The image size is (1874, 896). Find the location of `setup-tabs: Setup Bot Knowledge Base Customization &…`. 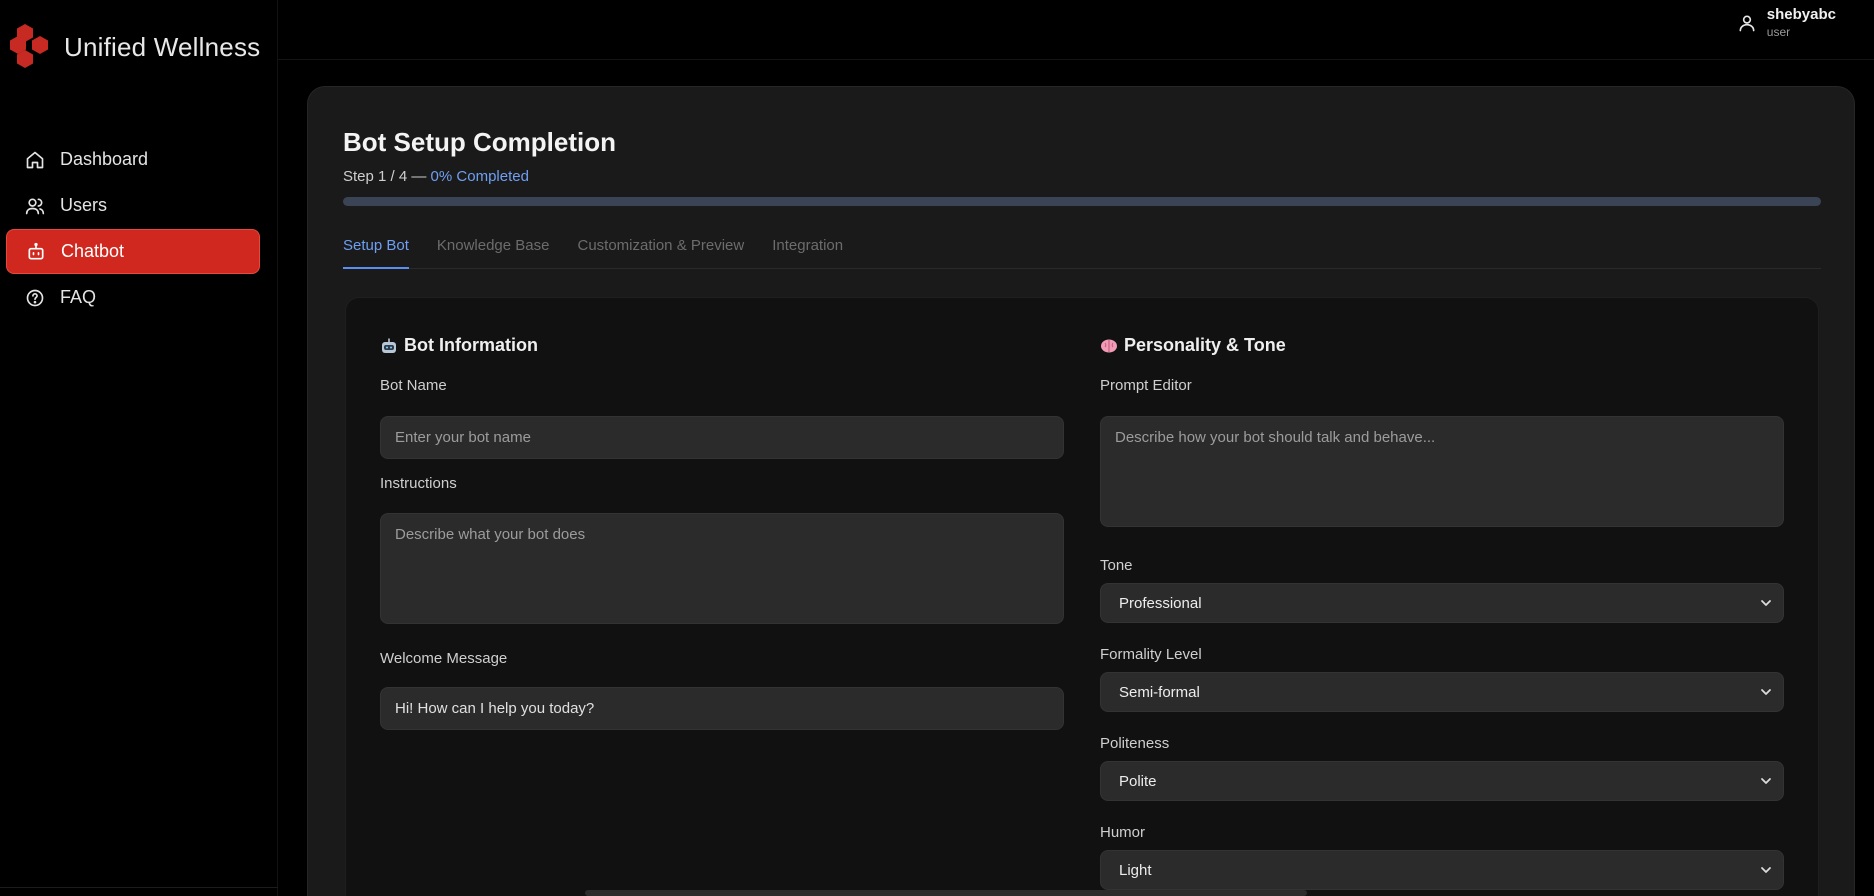

setup-tabs: Setup Bot Knowledge Base Customization &… is located at coordinates (1082, 251).